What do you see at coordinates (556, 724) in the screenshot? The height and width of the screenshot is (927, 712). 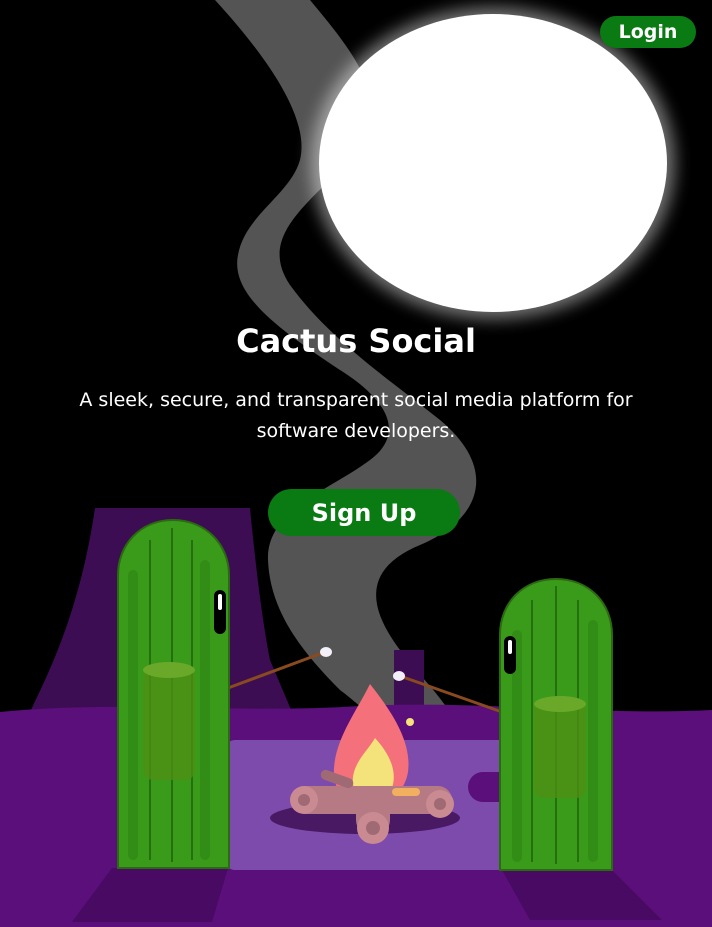 I see `cactus-right` at bounding box center [556, 724].